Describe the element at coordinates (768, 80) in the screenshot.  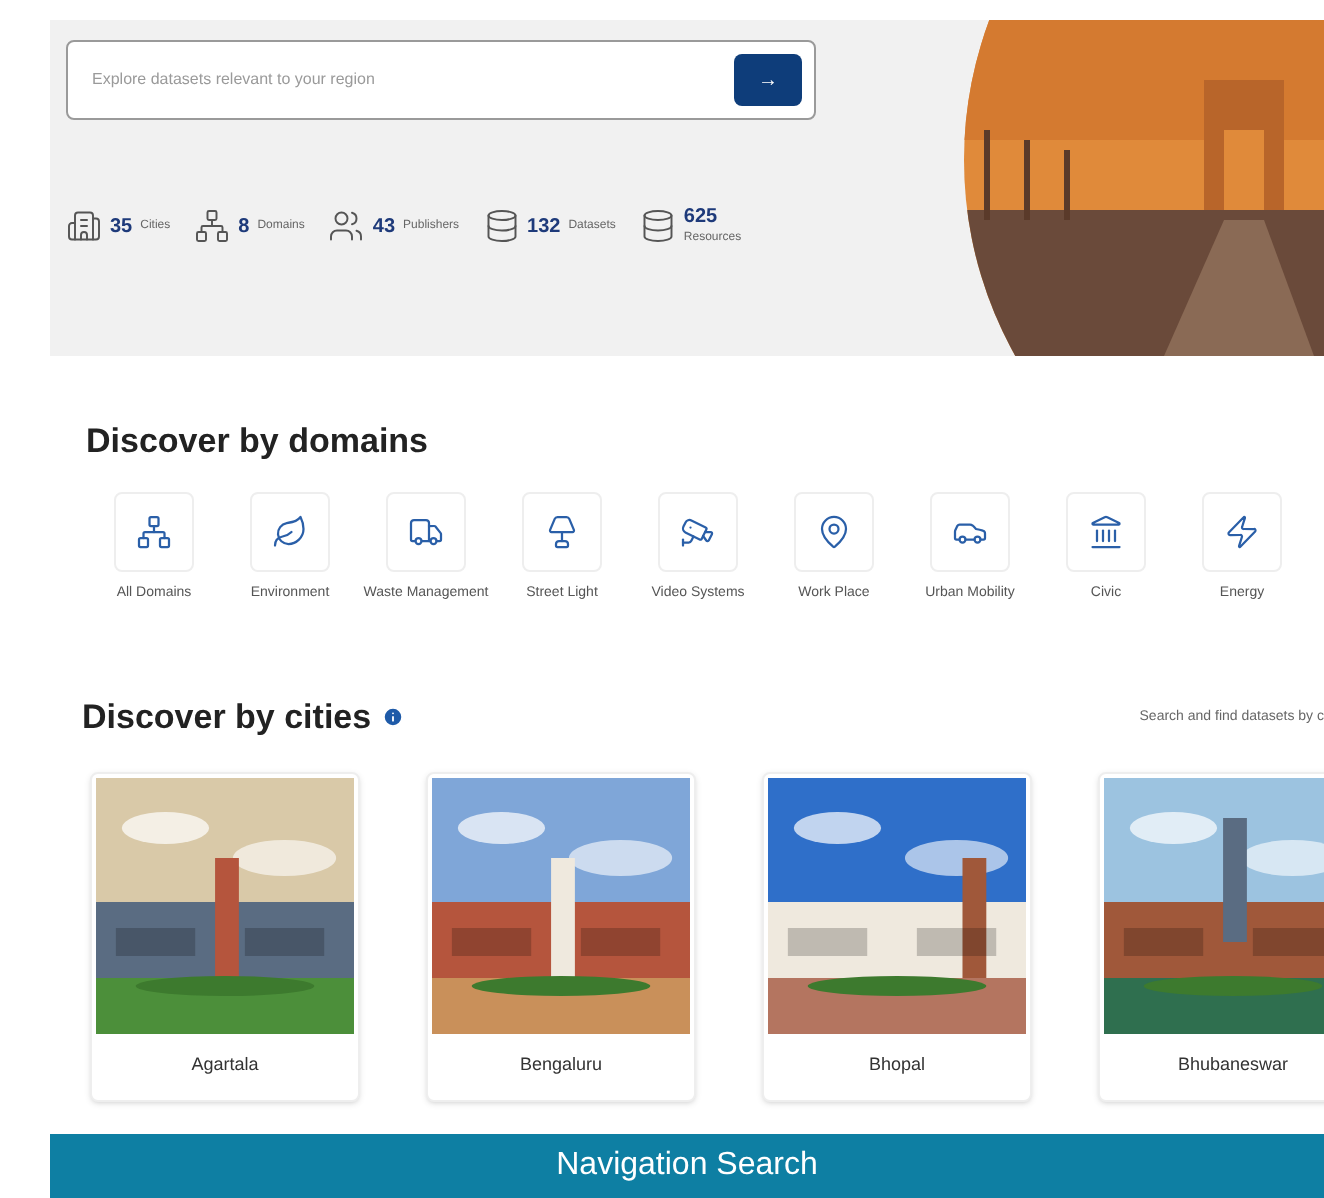
I see `search-button: →` at that location.